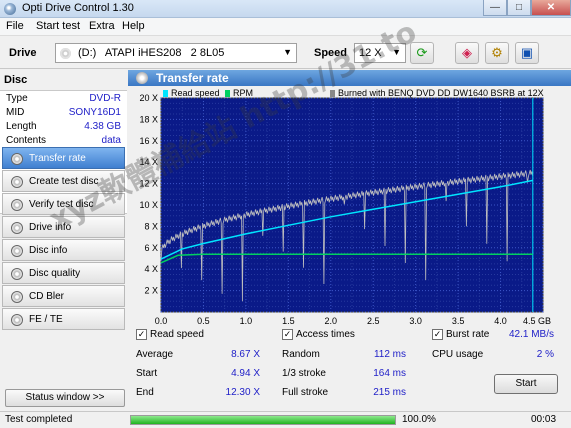 The width and height of the screenshot is (571, 428). I want to click on menu-extra: Extra, so click(102, 26).